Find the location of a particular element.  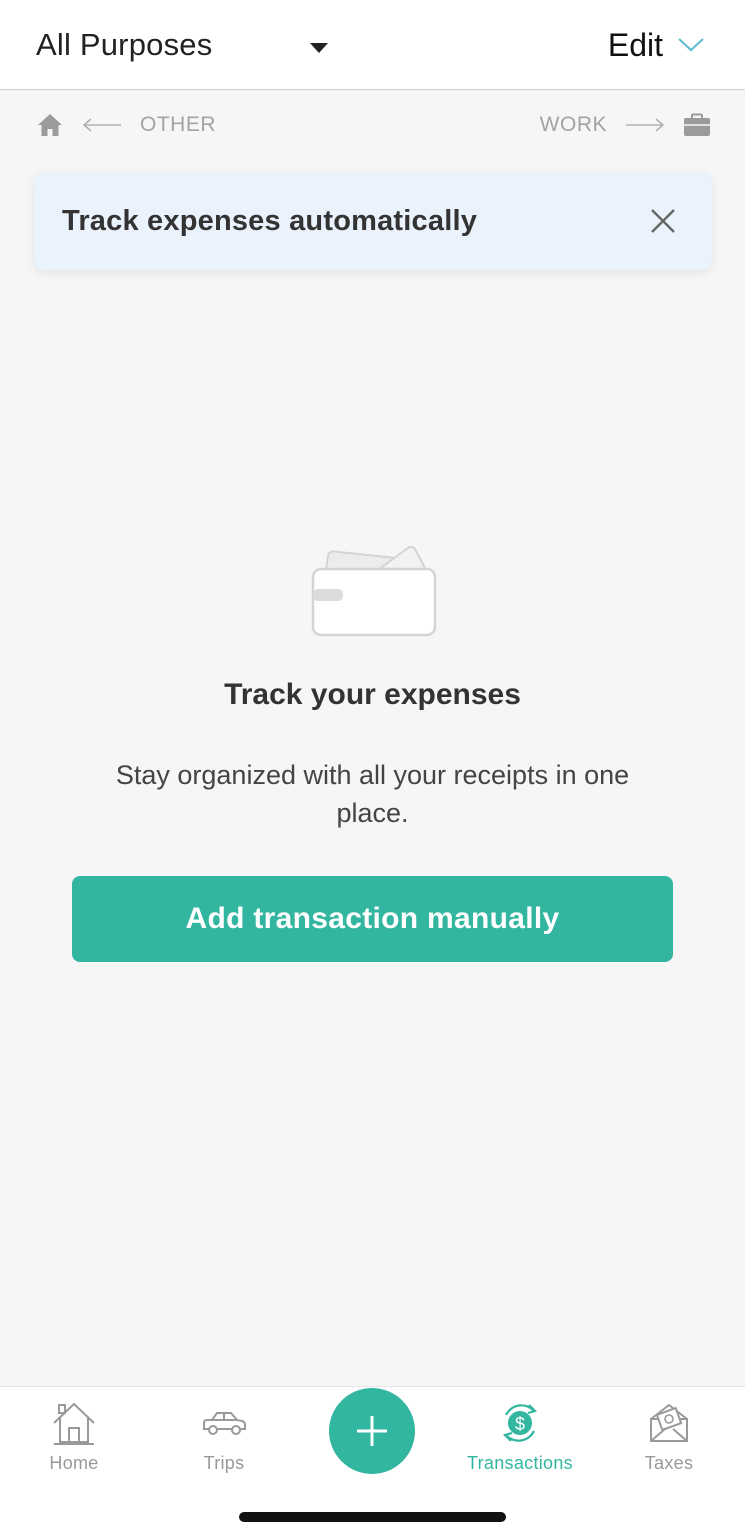

home-indicator is located at coordinates (372, 1517).